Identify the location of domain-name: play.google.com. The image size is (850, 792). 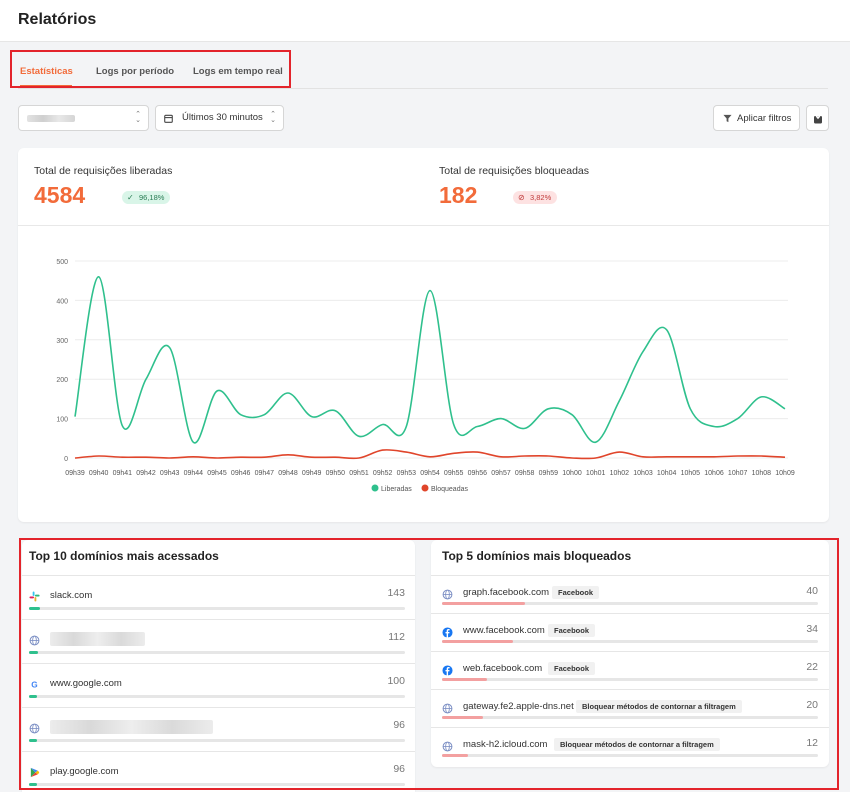
(84, 771).